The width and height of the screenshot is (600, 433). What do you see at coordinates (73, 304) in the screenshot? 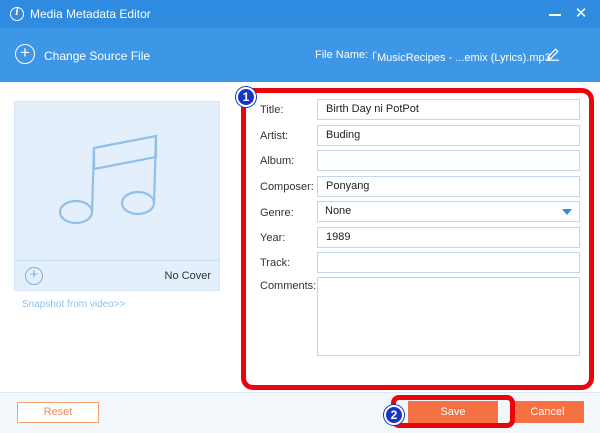
I see `snapshot-from-video-link: Snapshot from video>>` at bounding box center [73, 304].